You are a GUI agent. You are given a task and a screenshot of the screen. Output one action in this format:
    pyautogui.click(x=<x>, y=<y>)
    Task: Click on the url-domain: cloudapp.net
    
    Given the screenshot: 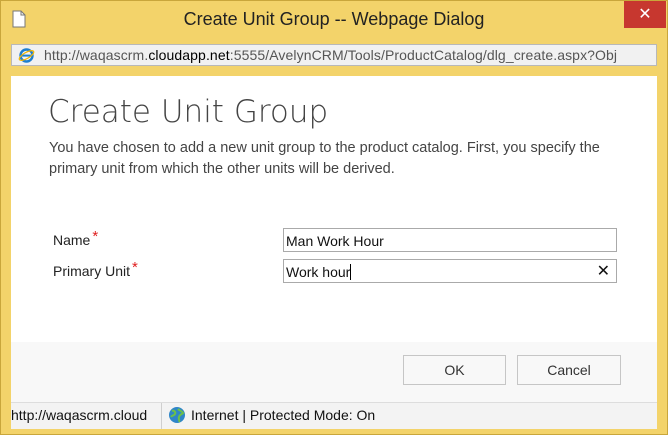 What is the action you would take?
    pyautogui.click(x=189, y=55)
    